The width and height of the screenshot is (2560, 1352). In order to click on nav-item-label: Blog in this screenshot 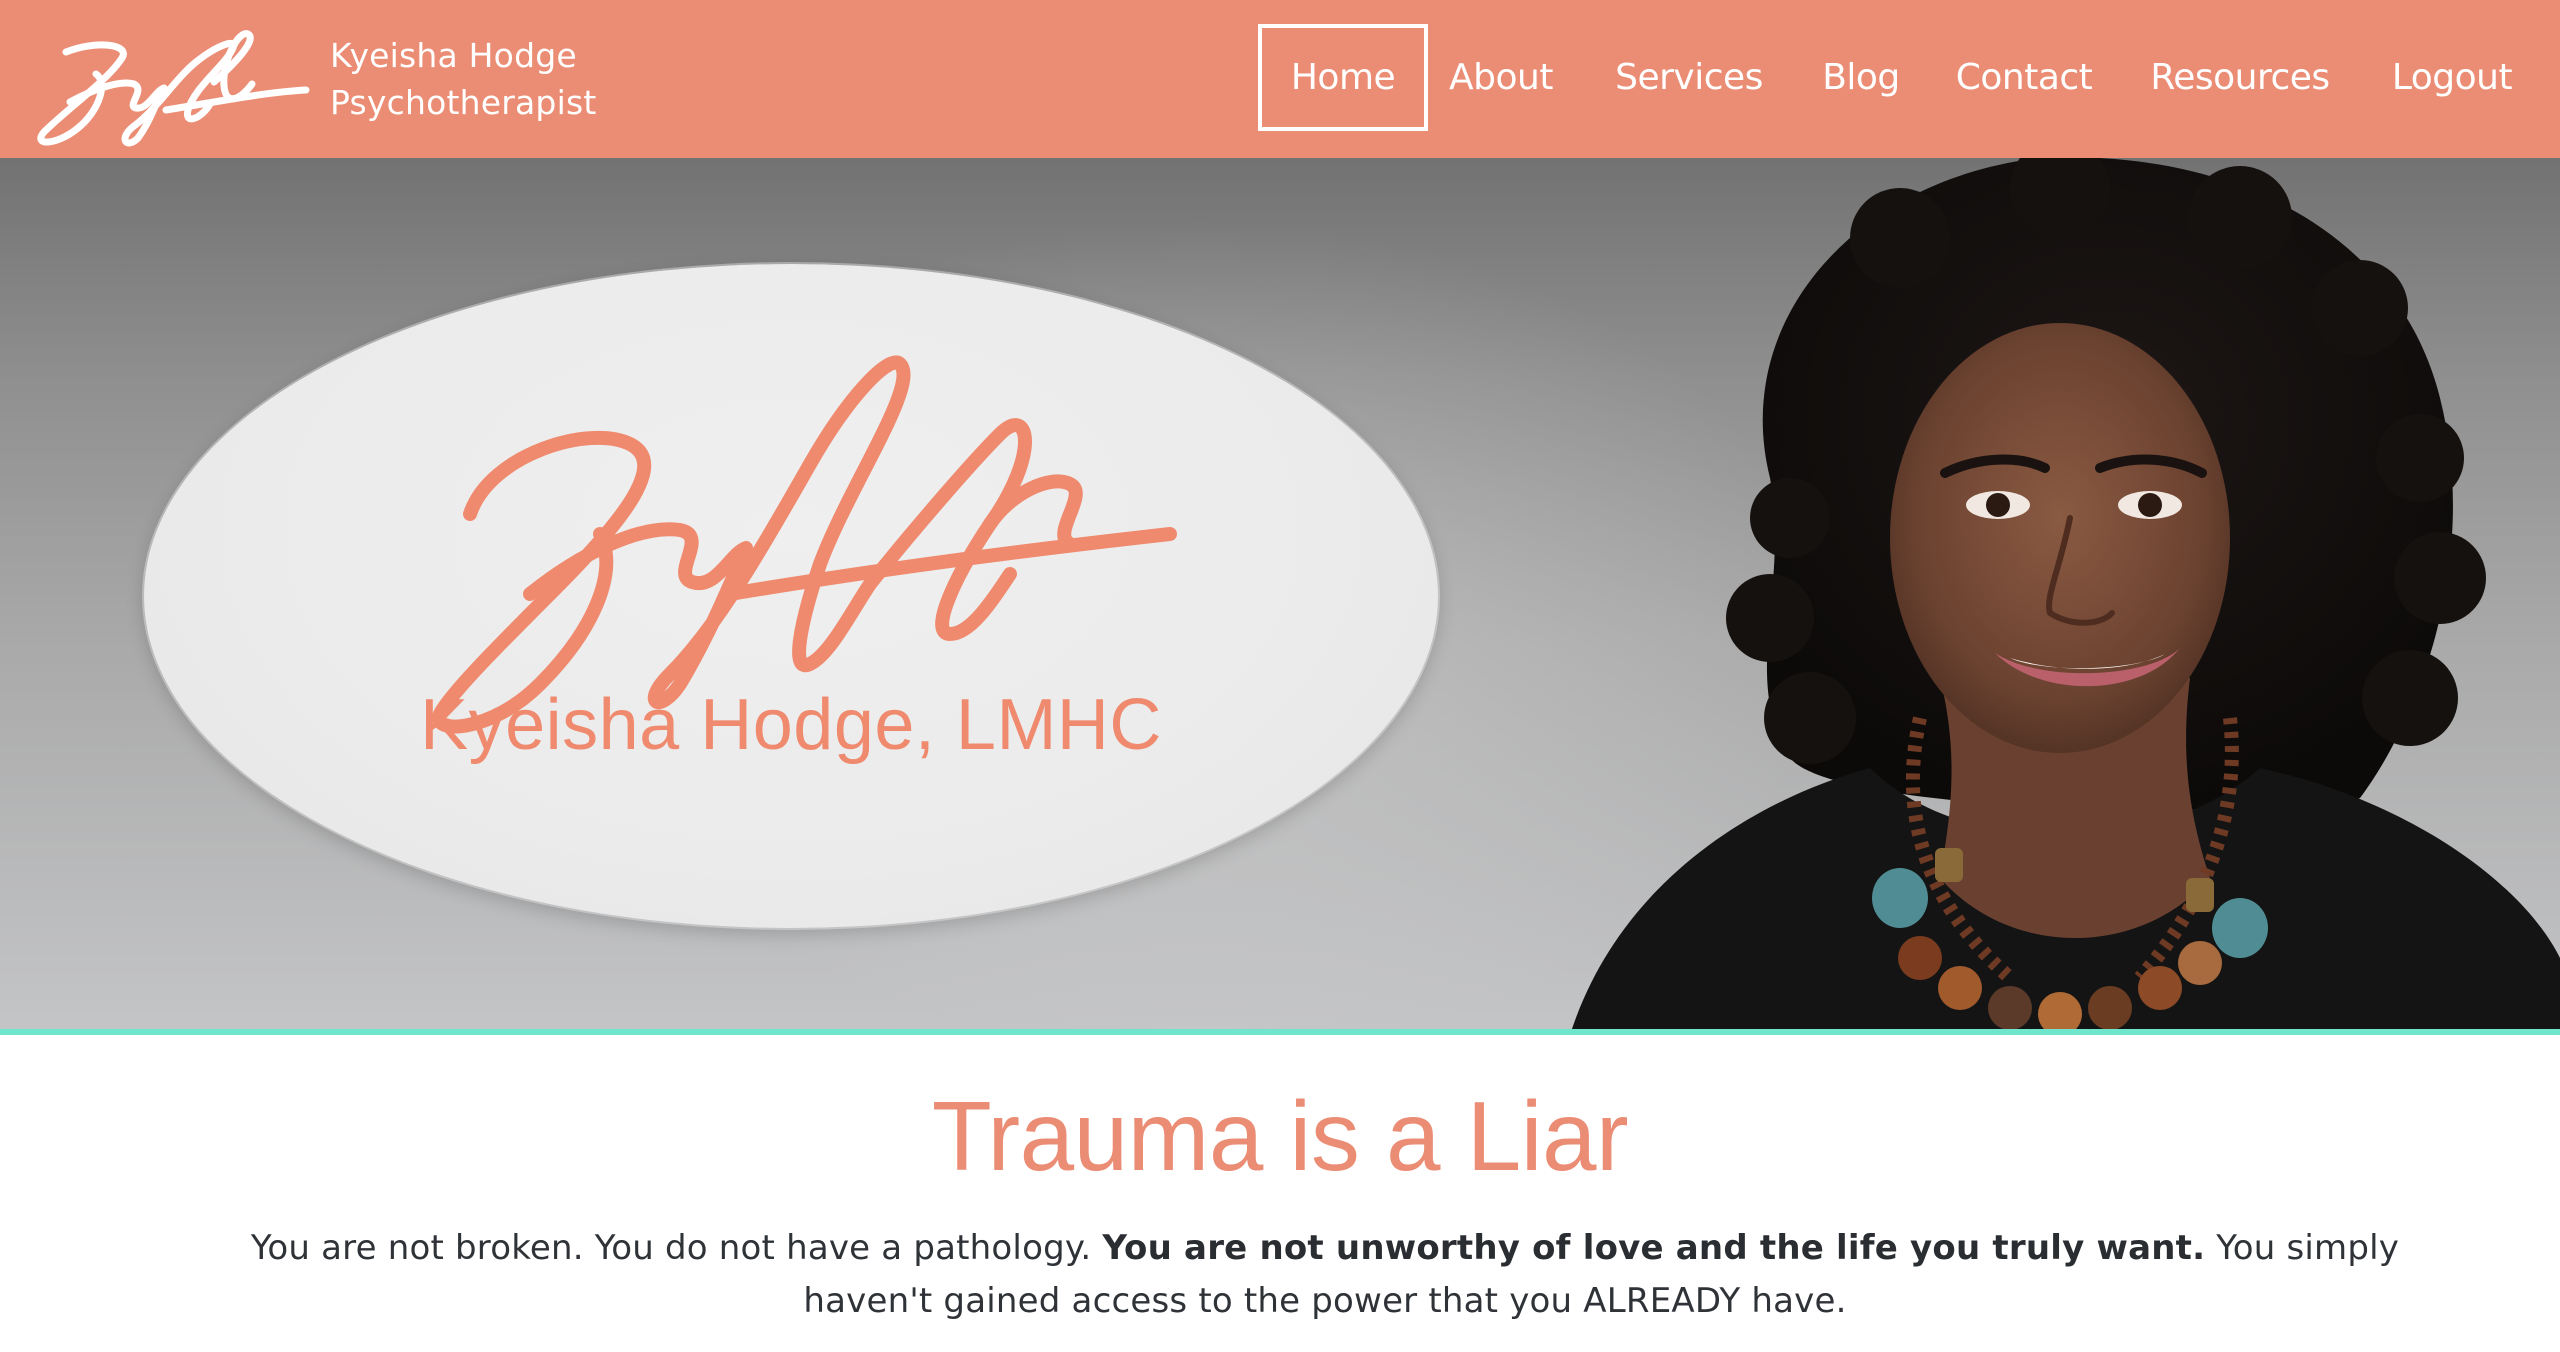, I will do `click(1861, 77)`.